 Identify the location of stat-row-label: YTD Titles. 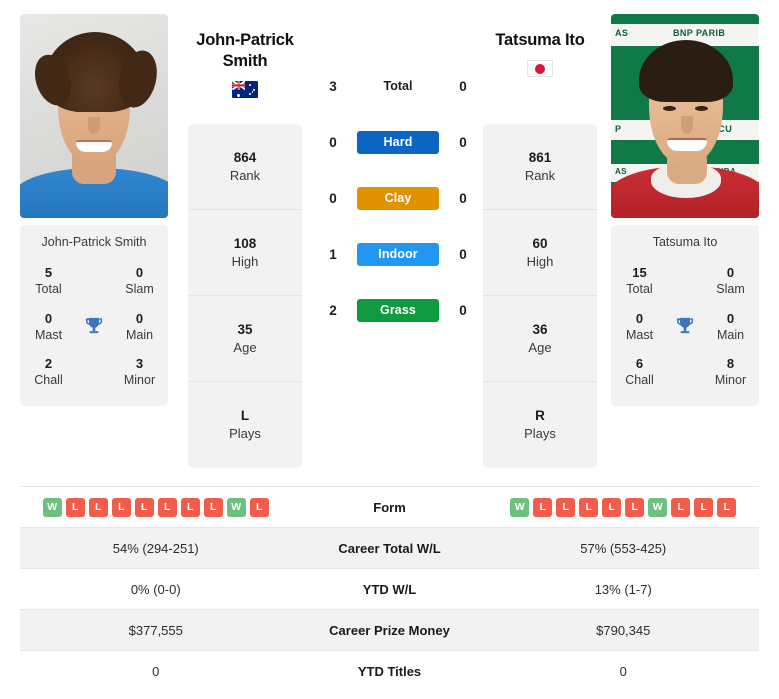
(389, 671).